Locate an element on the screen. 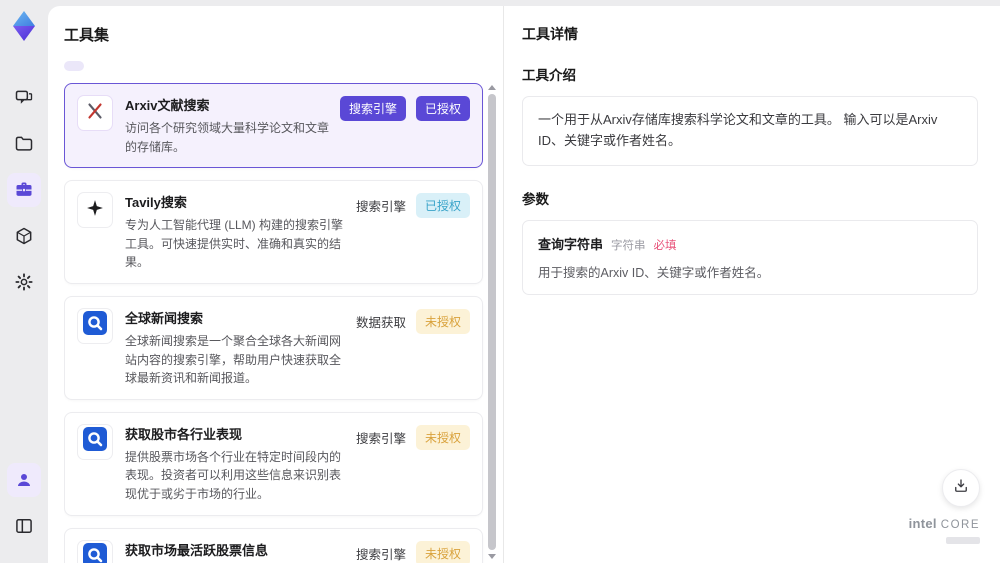  sidebar-item-tools is located at coordinates (24, 190).